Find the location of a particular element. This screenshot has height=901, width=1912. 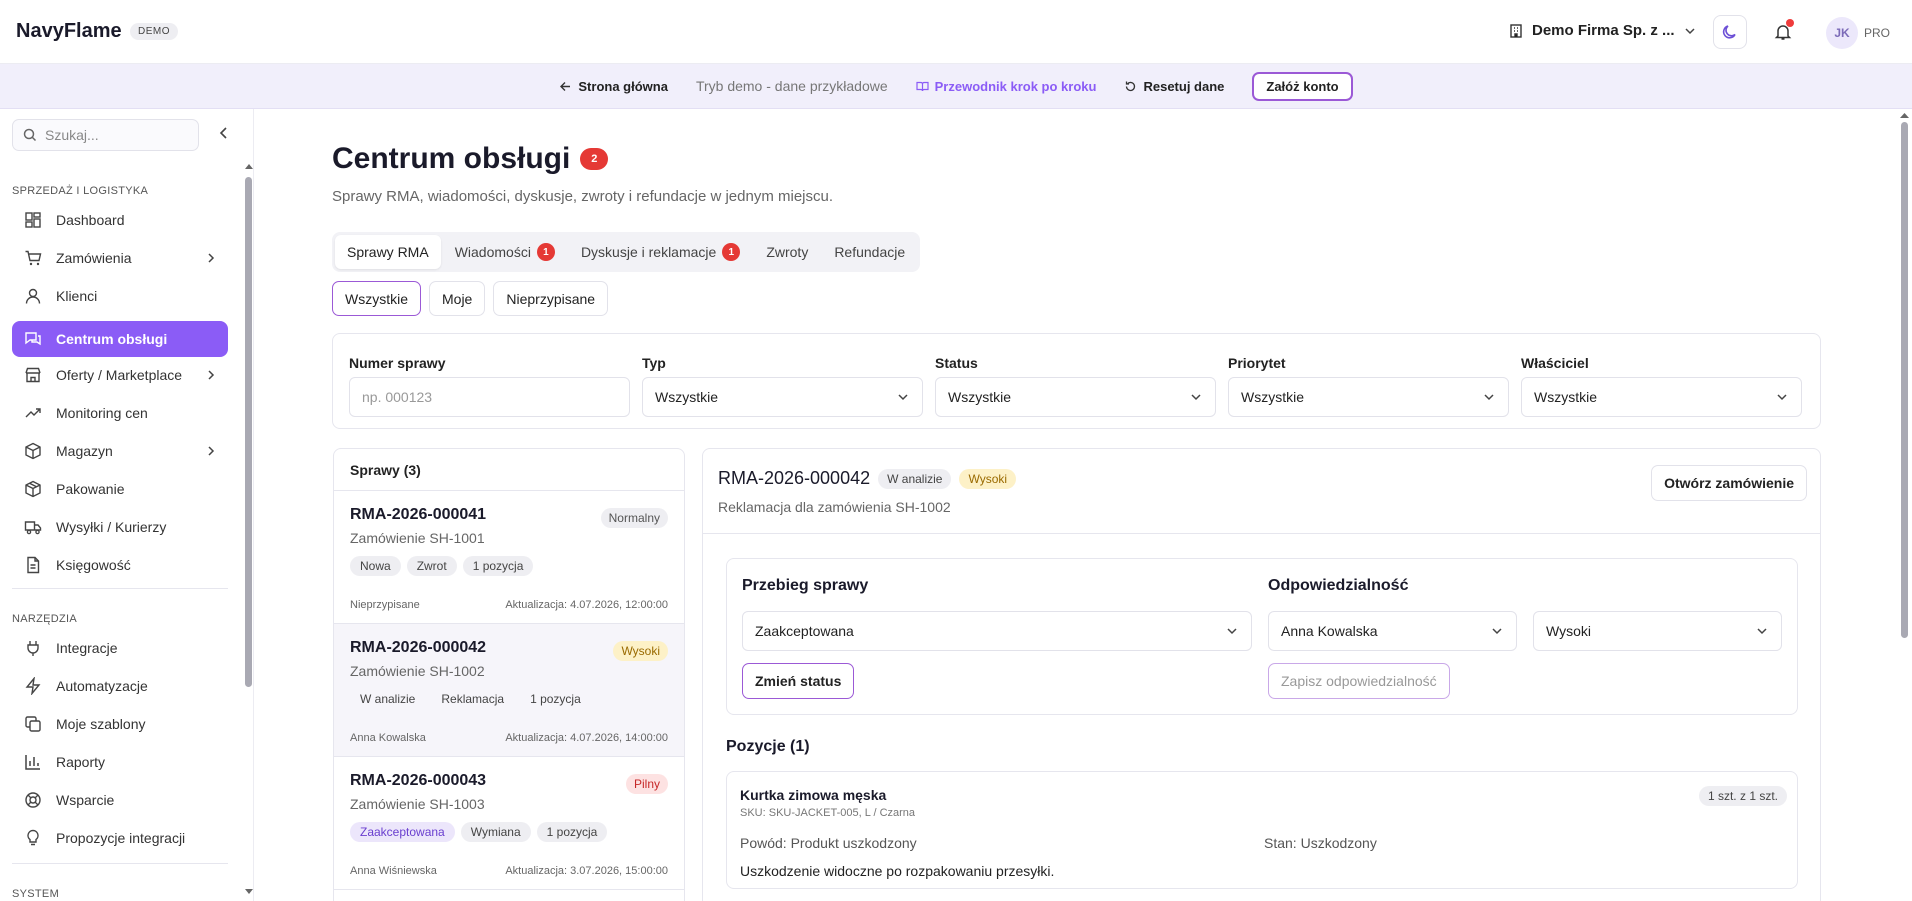

scroll-down-icon is located at coordinates (249, 891).